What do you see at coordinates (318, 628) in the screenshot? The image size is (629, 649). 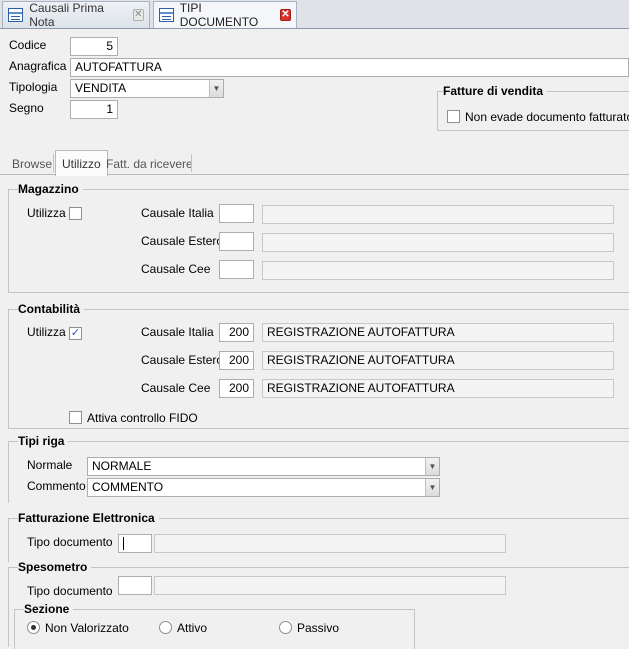 I see `radio-passivo-label: Passivo` at bounding box center [318, 628].